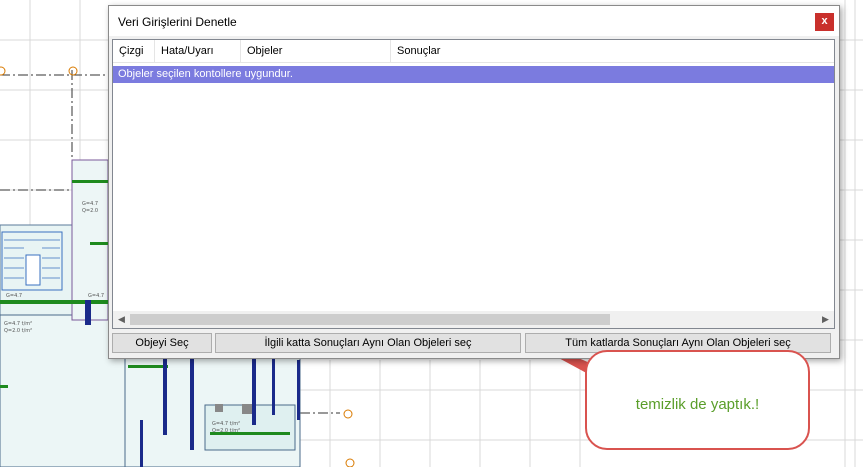  I want to click on column-header-objects: Objeler, so click(316, 51).